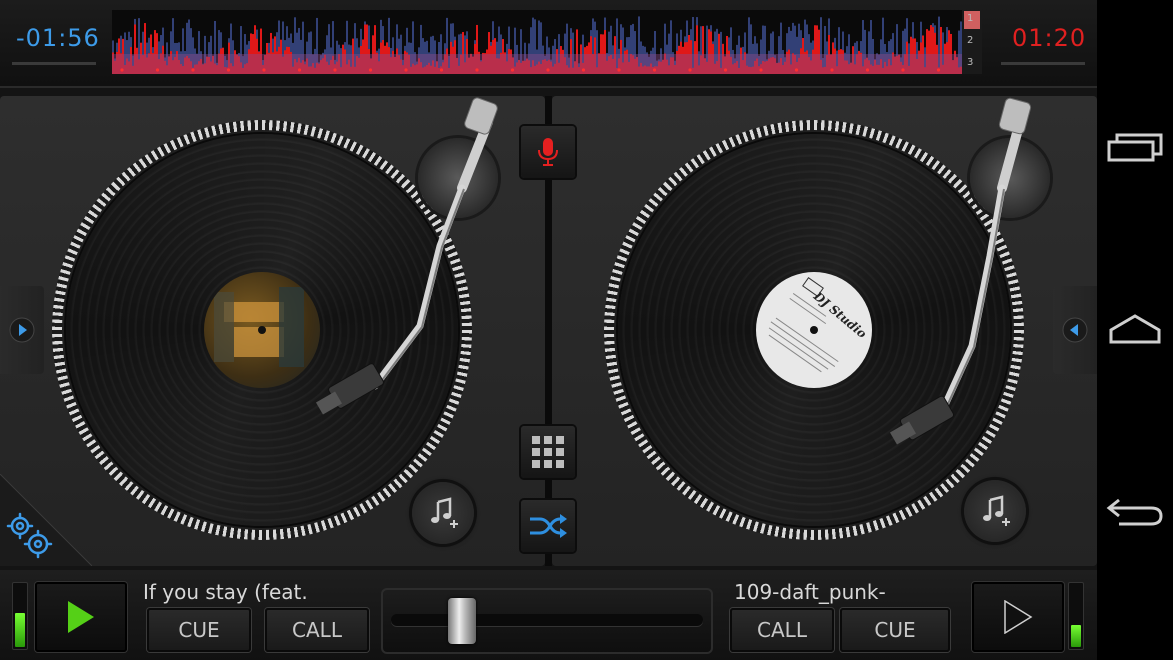 The height and width of the screenshot is (660, 1173). What do you see at coordinates (20, 630) in the screenshot?
I see `left-level-fill` at bounding box center [20, 630].